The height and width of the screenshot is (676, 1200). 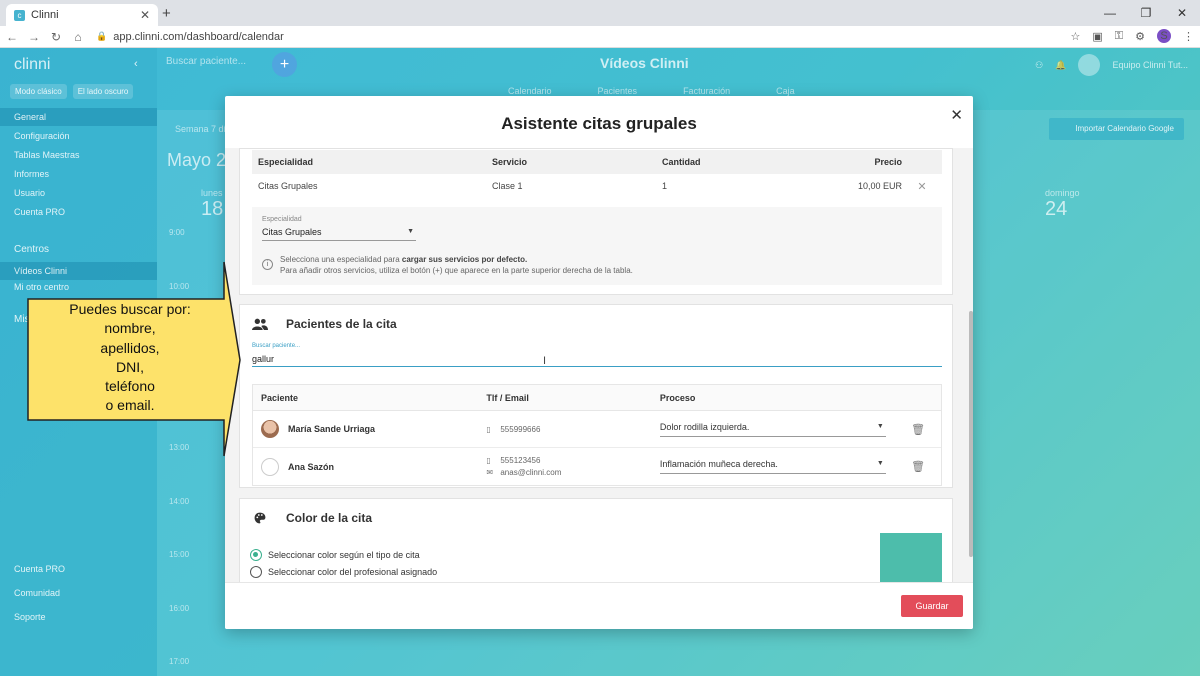 I want to click on col-contacto: Tlf / Email, so click(x=507, y=397).